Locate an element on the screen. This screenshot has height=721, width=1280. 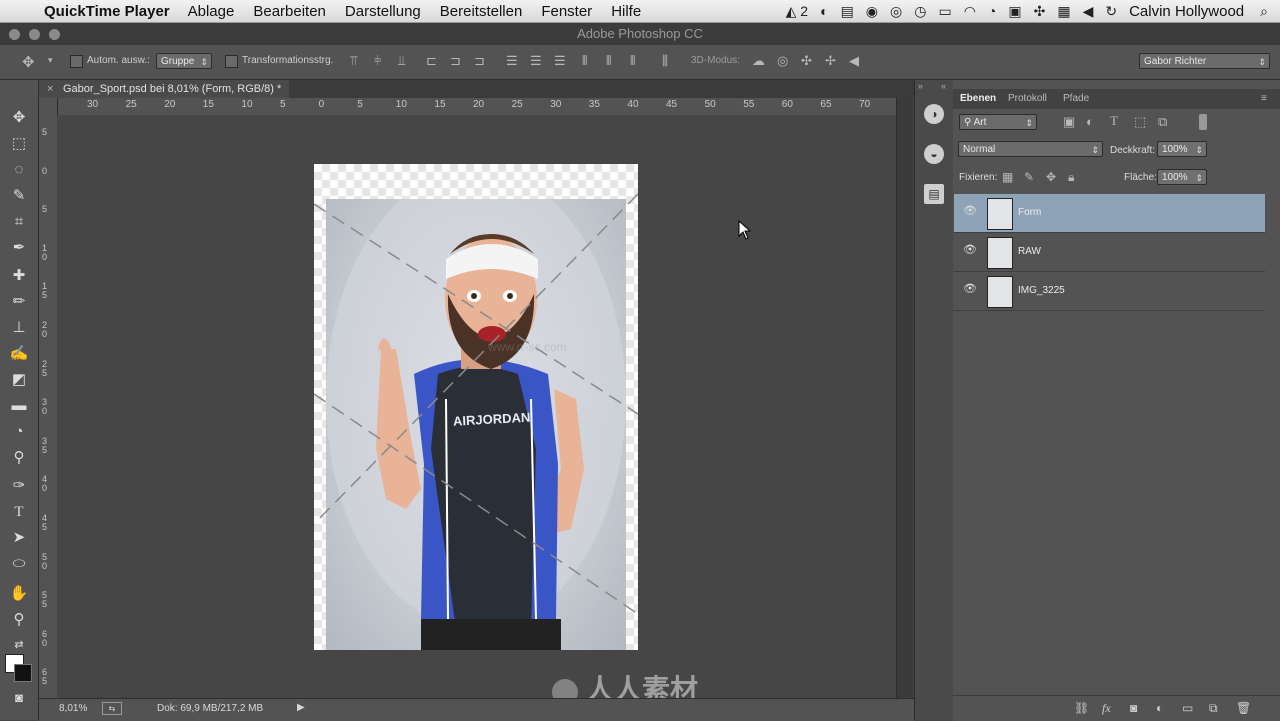
type-tool-icon: T is located at coordinates (19, 512).